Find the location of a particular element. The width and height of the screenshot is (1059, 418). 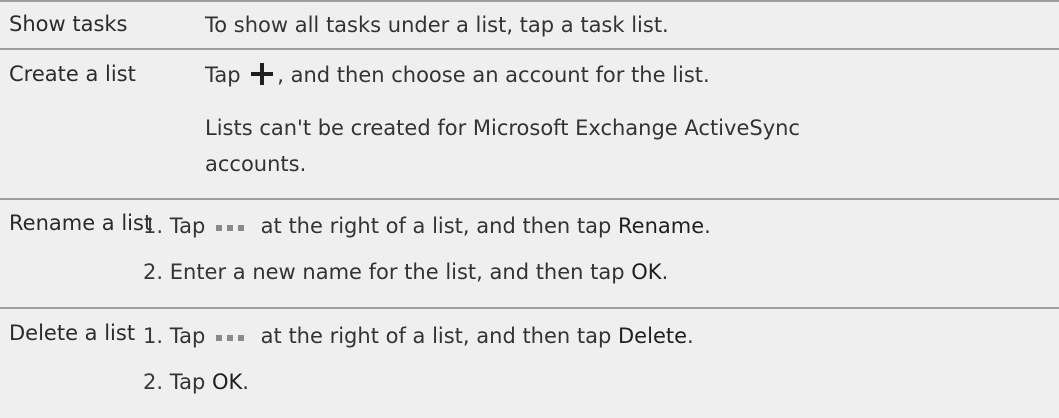

emphasis-text: Delete is located at coordinates (653, 336).